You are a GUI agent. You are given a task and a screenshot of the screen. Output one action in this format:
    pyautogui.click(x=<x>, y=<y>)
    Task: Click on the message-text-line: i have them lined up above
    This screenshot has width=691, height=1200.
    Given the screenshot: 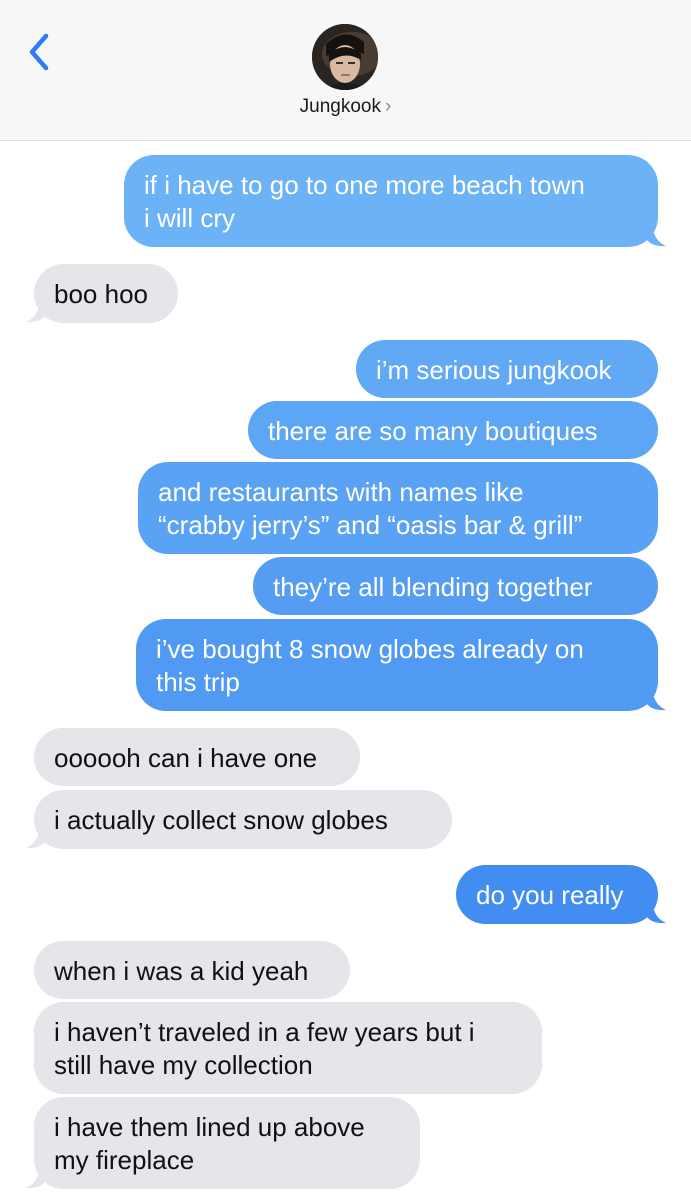 What is the action you would take?
    pyautogui.click(x=209, y=1127)
    